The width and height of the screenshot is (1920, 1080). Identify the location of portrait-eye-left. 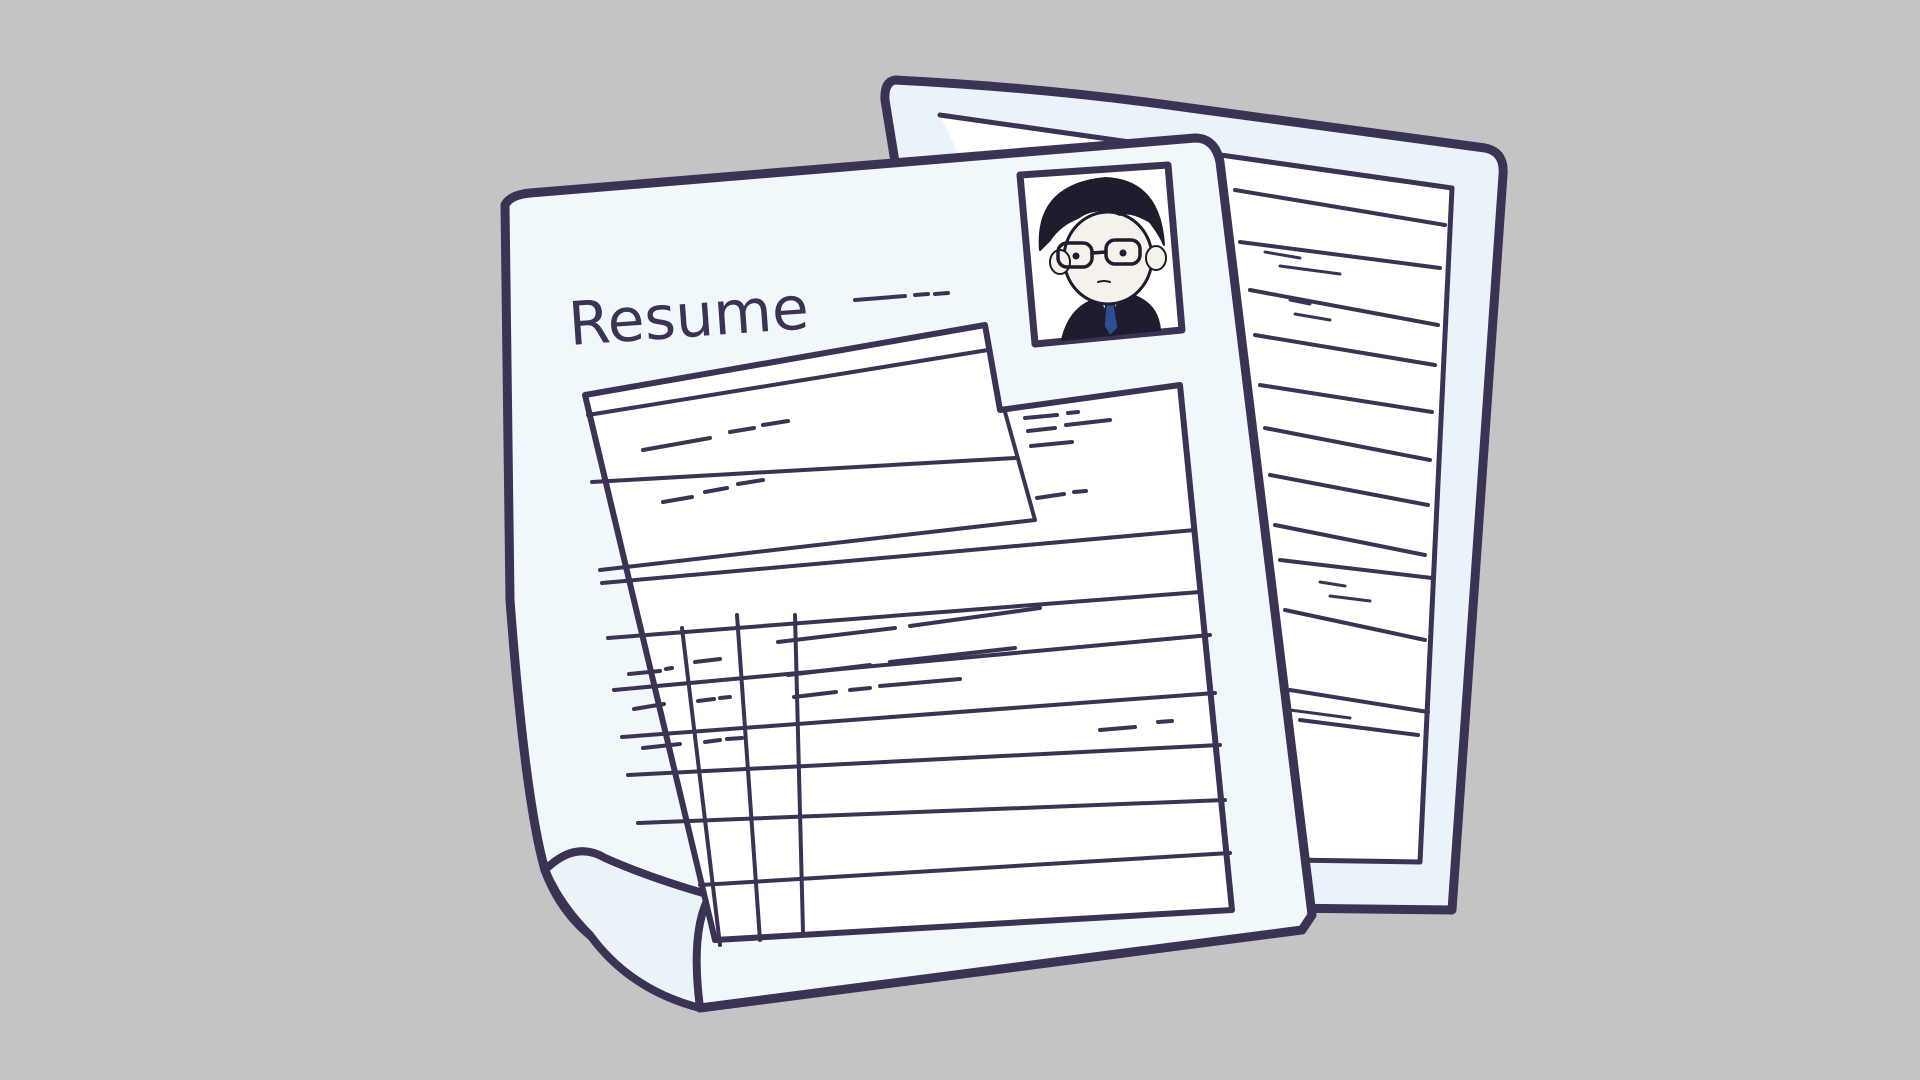
(1076, 256).